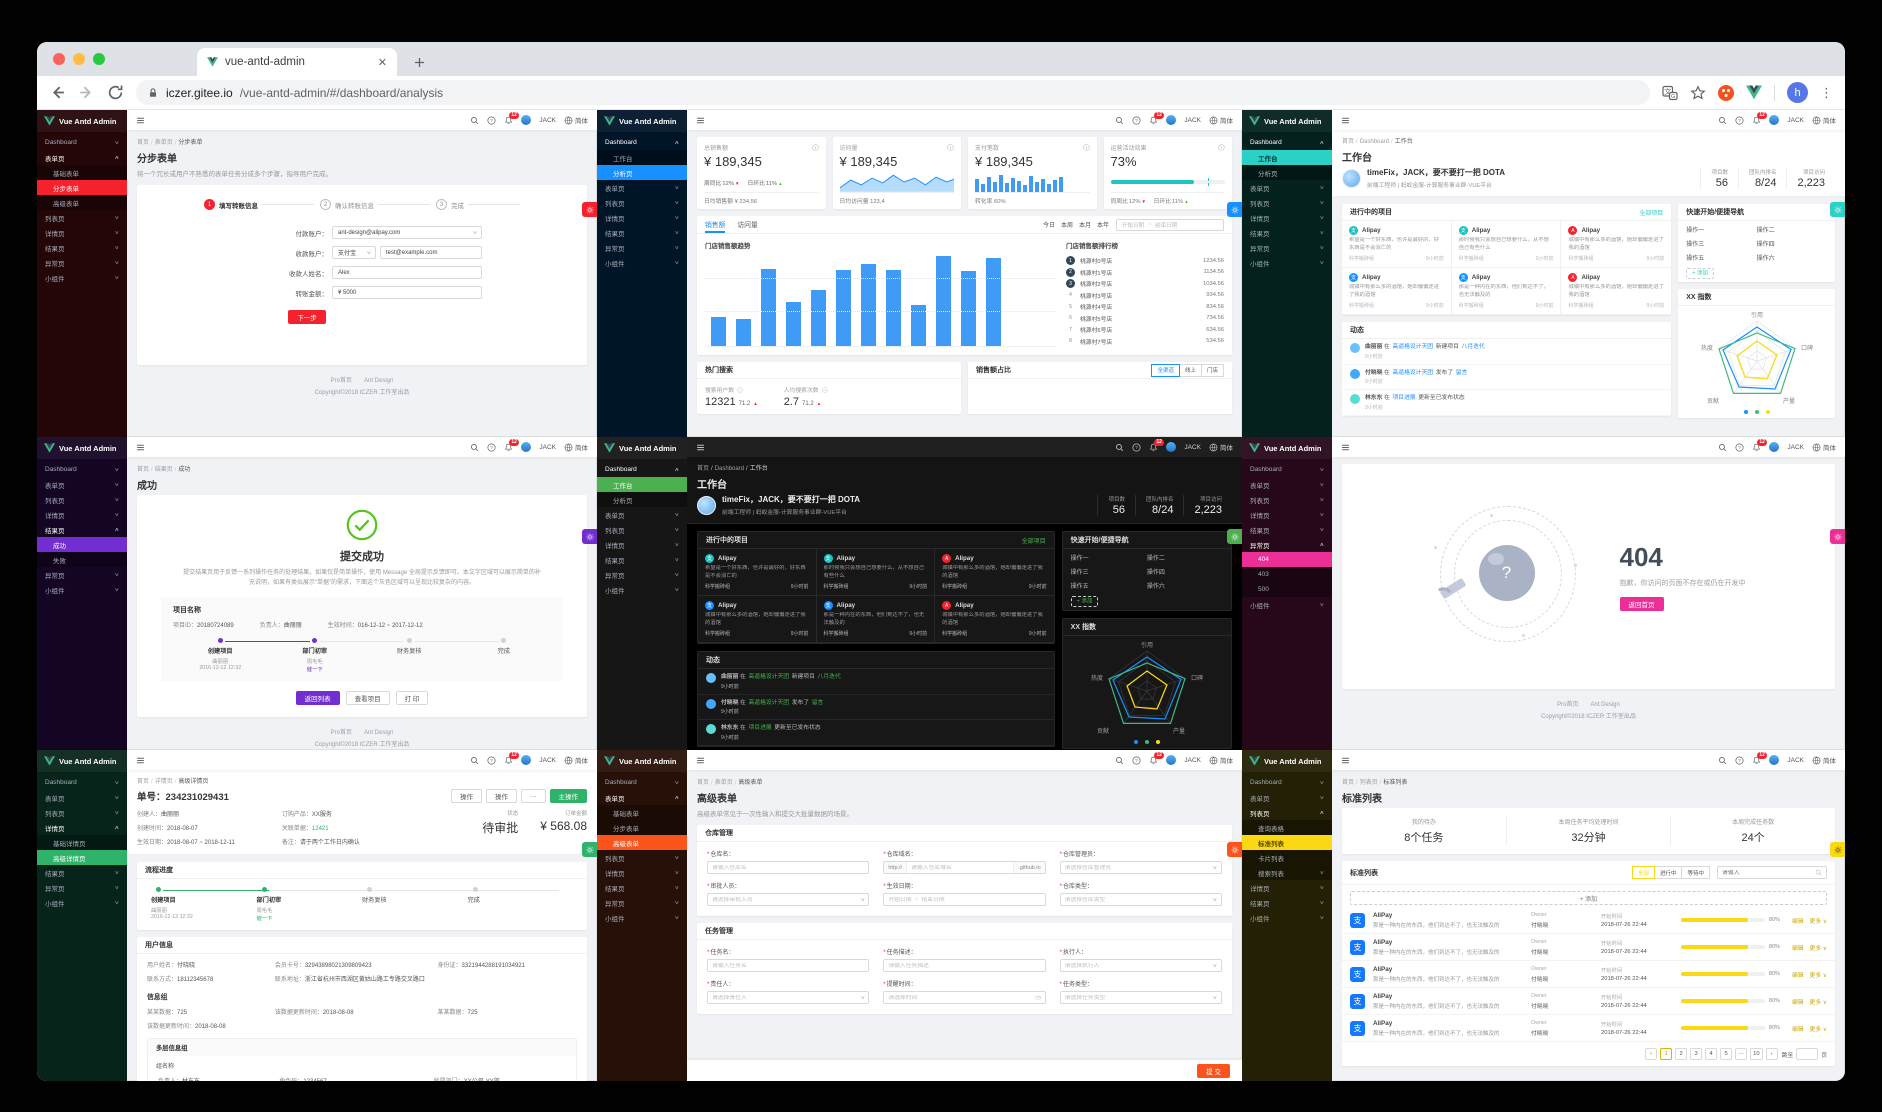 This screenshot has height=1112, width=1882. What do you see at coordinates (82, 857) in the screenshot?
I see `menu-item: 高级详情页` at bounding box center [82, 857].